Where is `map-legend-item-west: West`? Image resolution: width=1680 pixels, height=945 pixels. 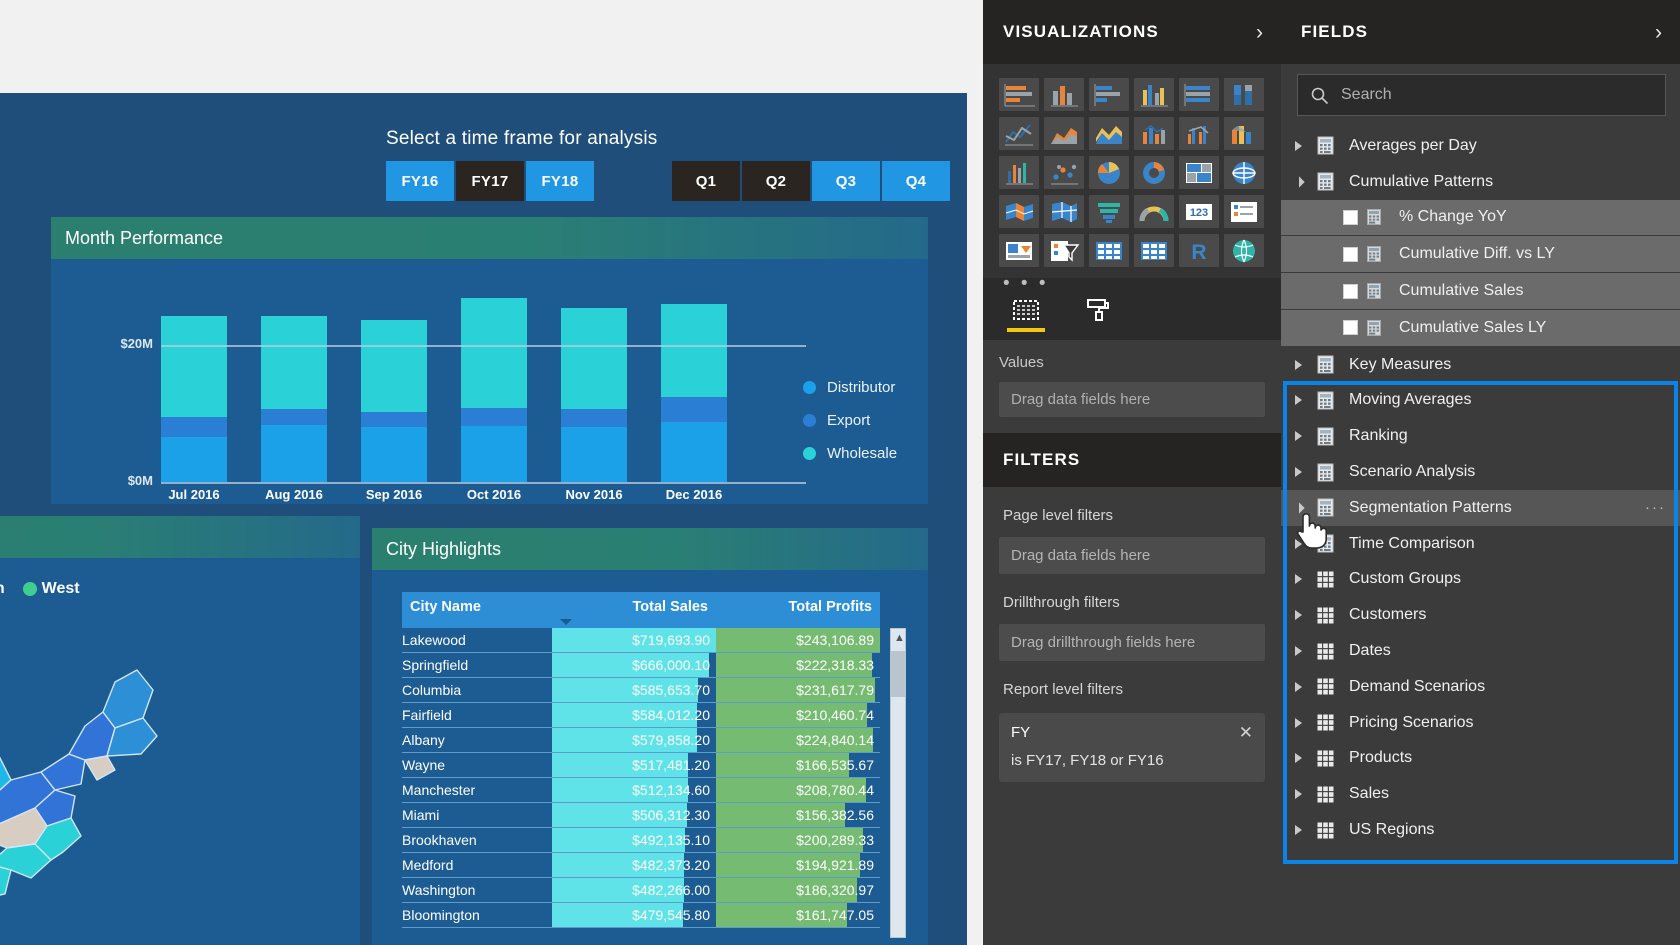
map-legend-item-west: West is located at coordinates (51, 589).